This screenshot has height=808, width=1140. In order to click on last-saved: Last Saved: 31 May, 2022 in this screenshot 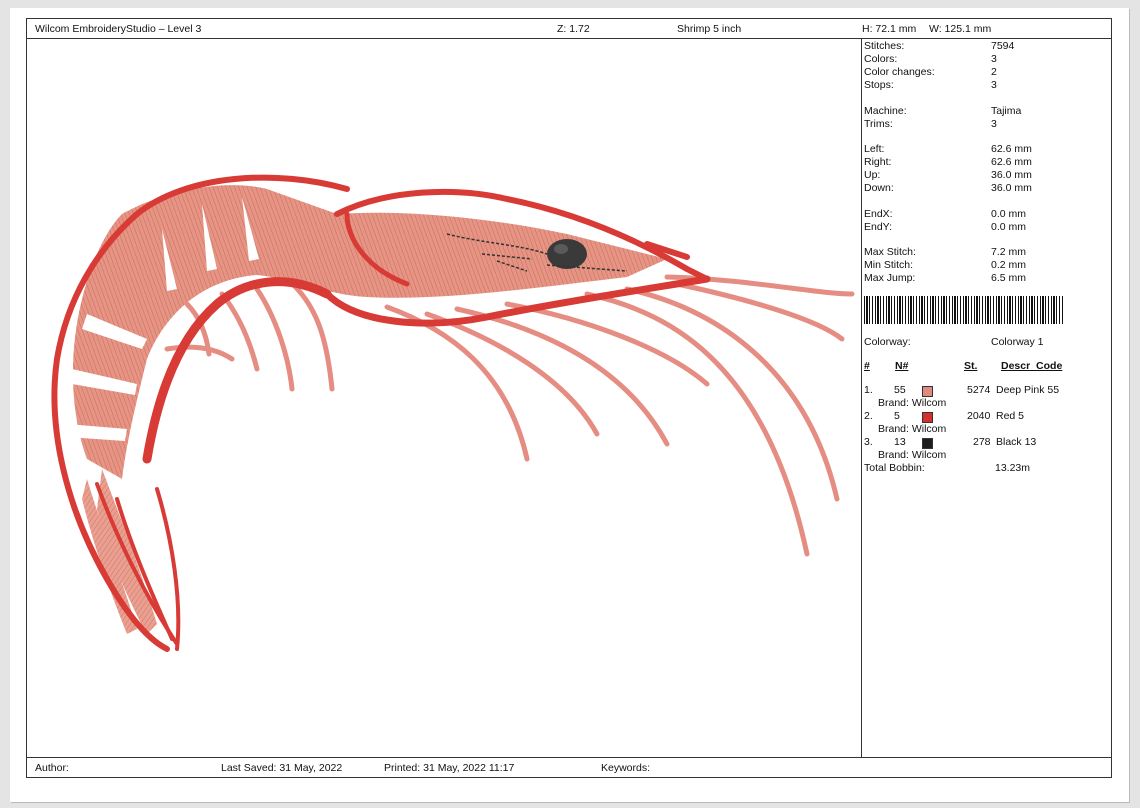, I will do `click(282, 768)`.